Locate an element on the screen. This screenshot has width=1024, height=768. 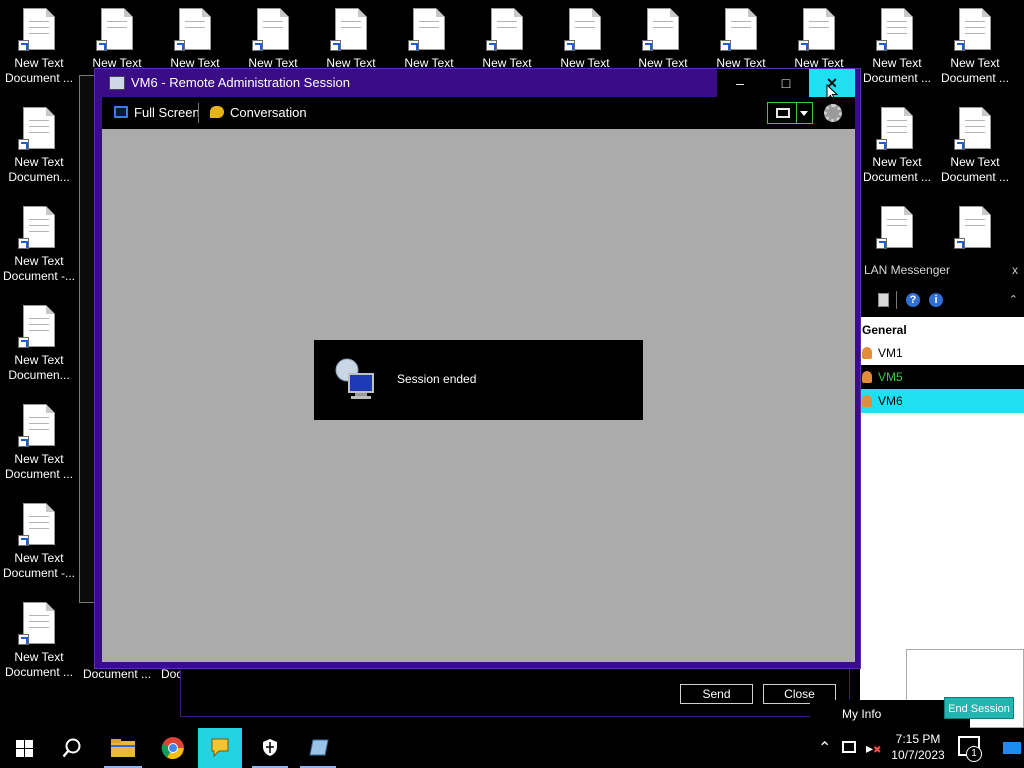
full-screen-label: Full Screen is located at coordinates (167, 112).